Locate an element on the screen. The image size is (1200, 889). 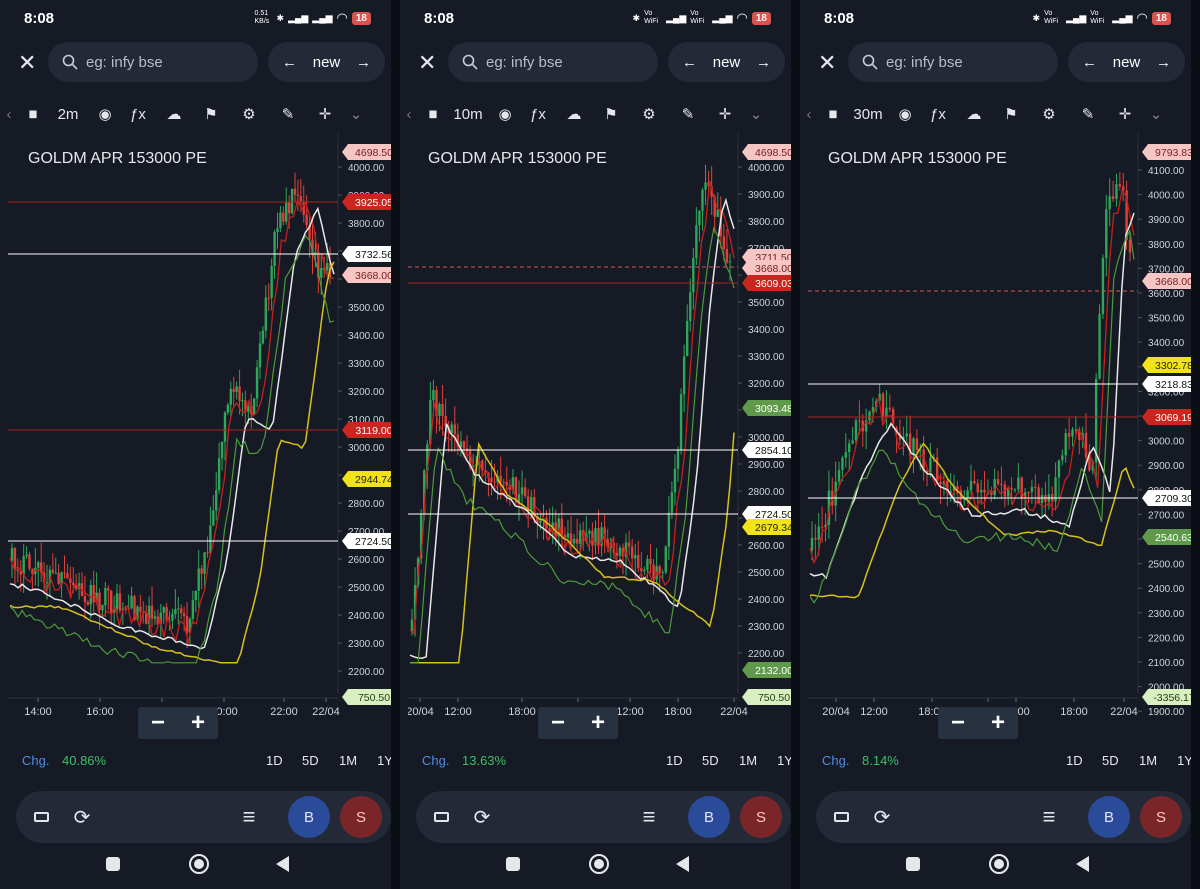
interval-button: 2m is located at coordinates (68, 114).